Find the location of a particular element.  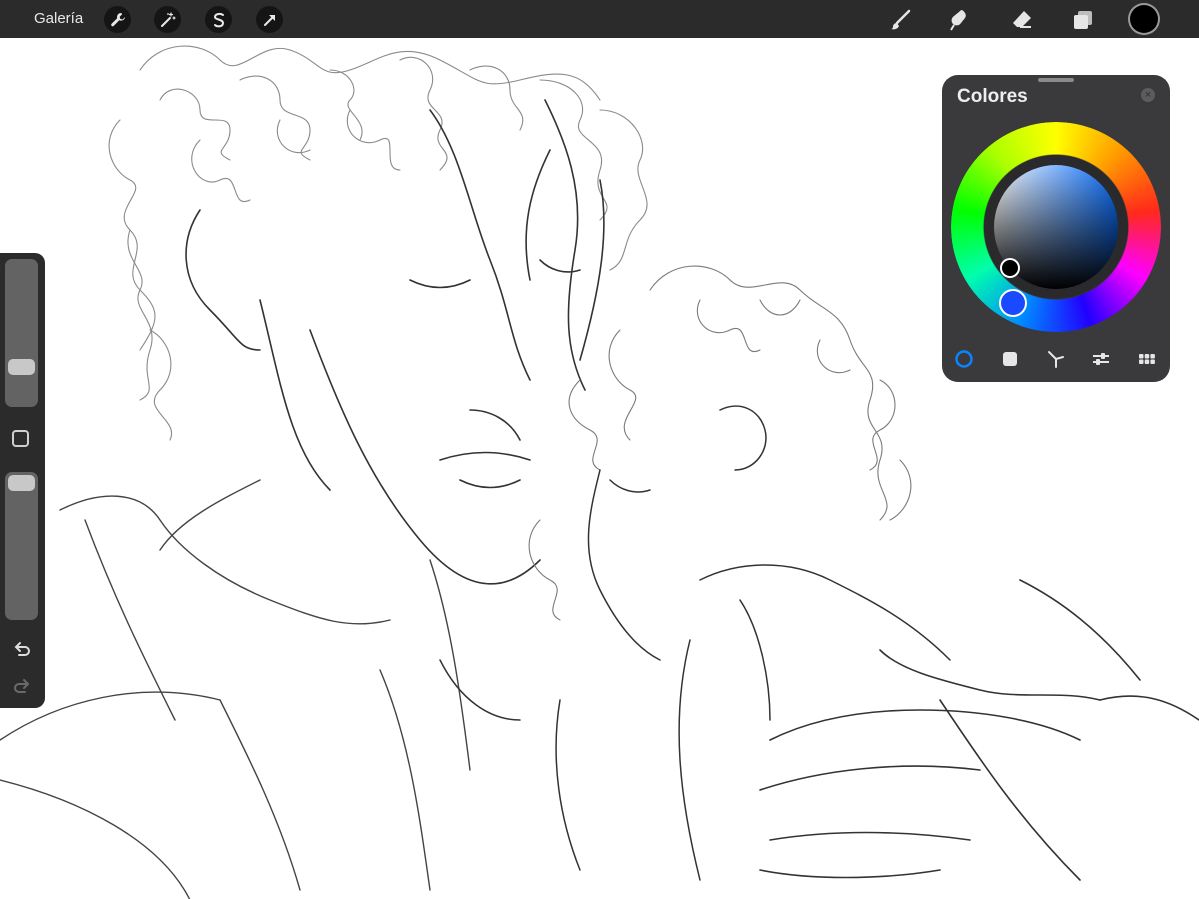

undo-icon is located at coordinates (22, 650).